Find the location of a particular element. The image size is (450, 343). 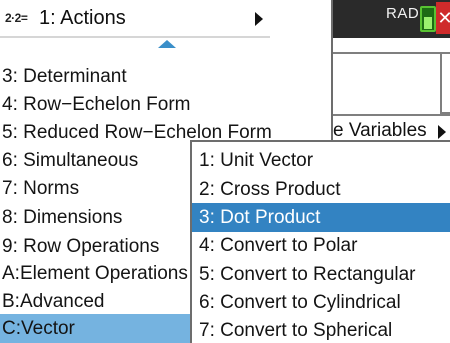

submenu-item-cross-product: 2: Cross Product is located at coordinates (321, 189).